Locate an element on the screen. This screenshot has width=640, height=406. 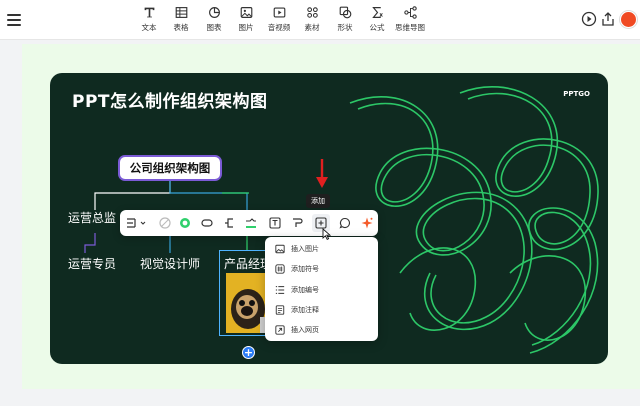
ai-sparkle-icon is located at coordinates (367, 223).